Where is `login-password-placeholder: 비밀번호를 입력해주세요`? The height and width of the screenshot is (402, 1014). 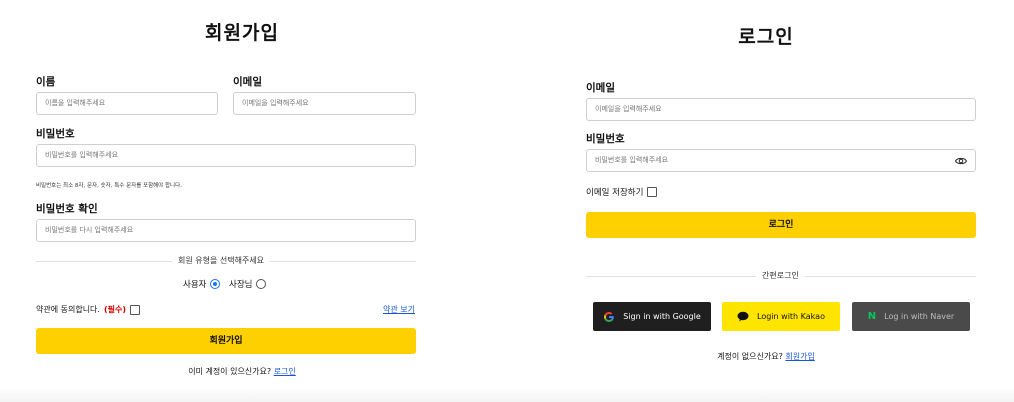
login-password-placeholder: 비밀번호를 입력해주세요 is located at coordinates (632, 160).